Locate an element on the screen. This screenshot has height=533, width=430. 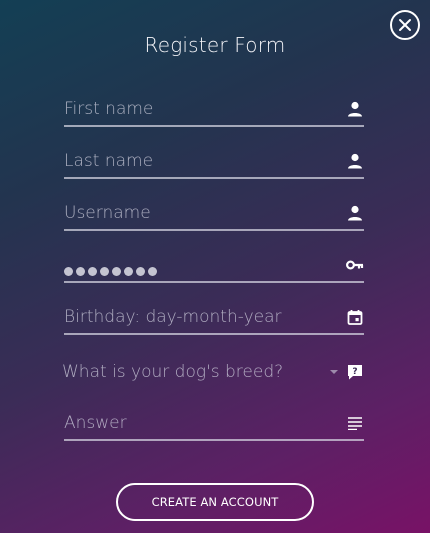
question-icon: ? is located at coordinates (355, 372).